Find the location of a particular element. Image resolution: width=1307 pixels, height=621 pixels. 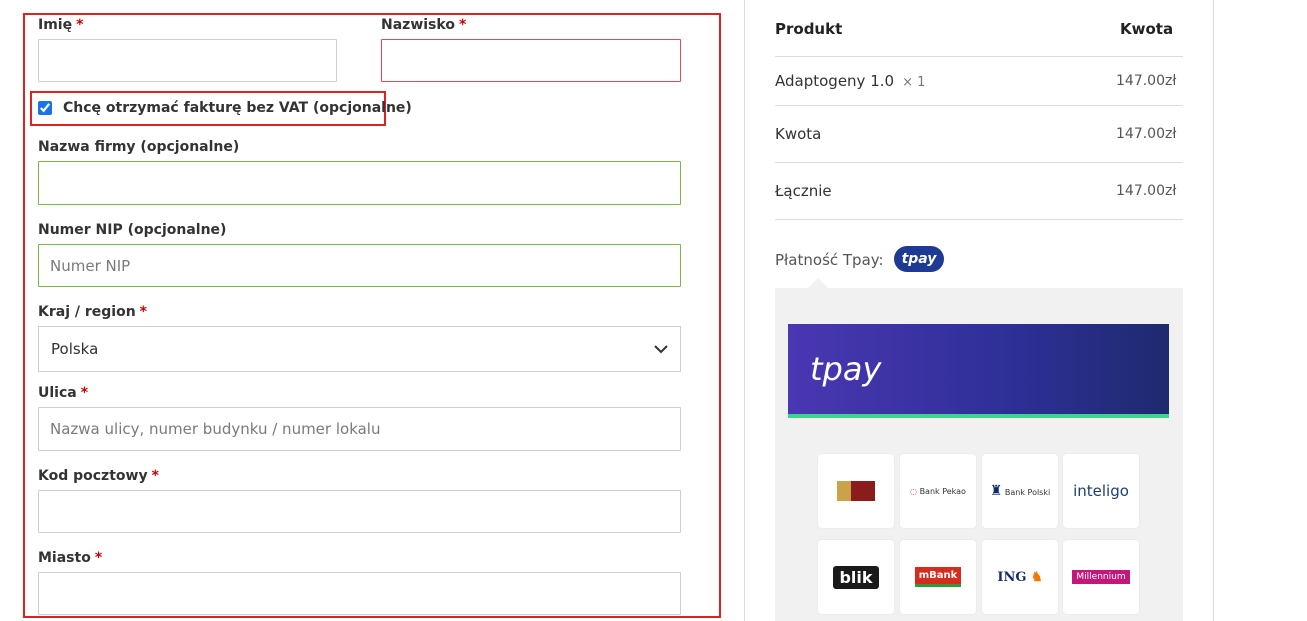

payment-panel-caret is located at coordinates (818, 283).